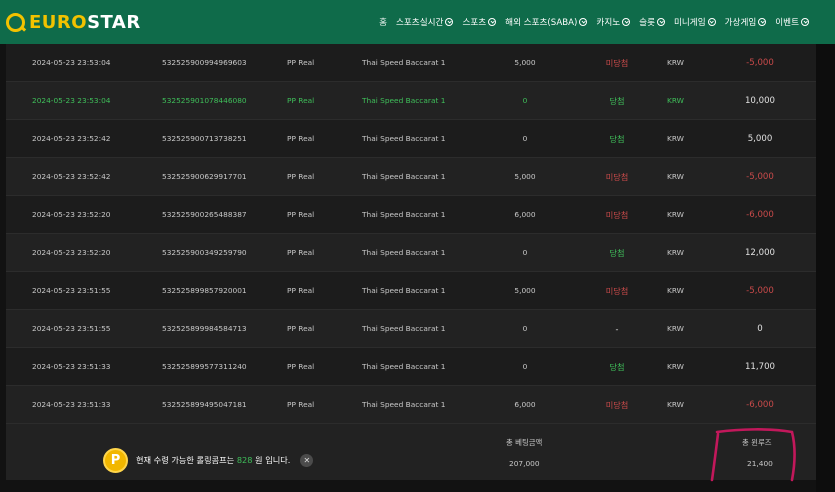 The height and width of the screenshot is (492, 835). I want to click on bet-id: 532525900349259790, so click(204, 252).